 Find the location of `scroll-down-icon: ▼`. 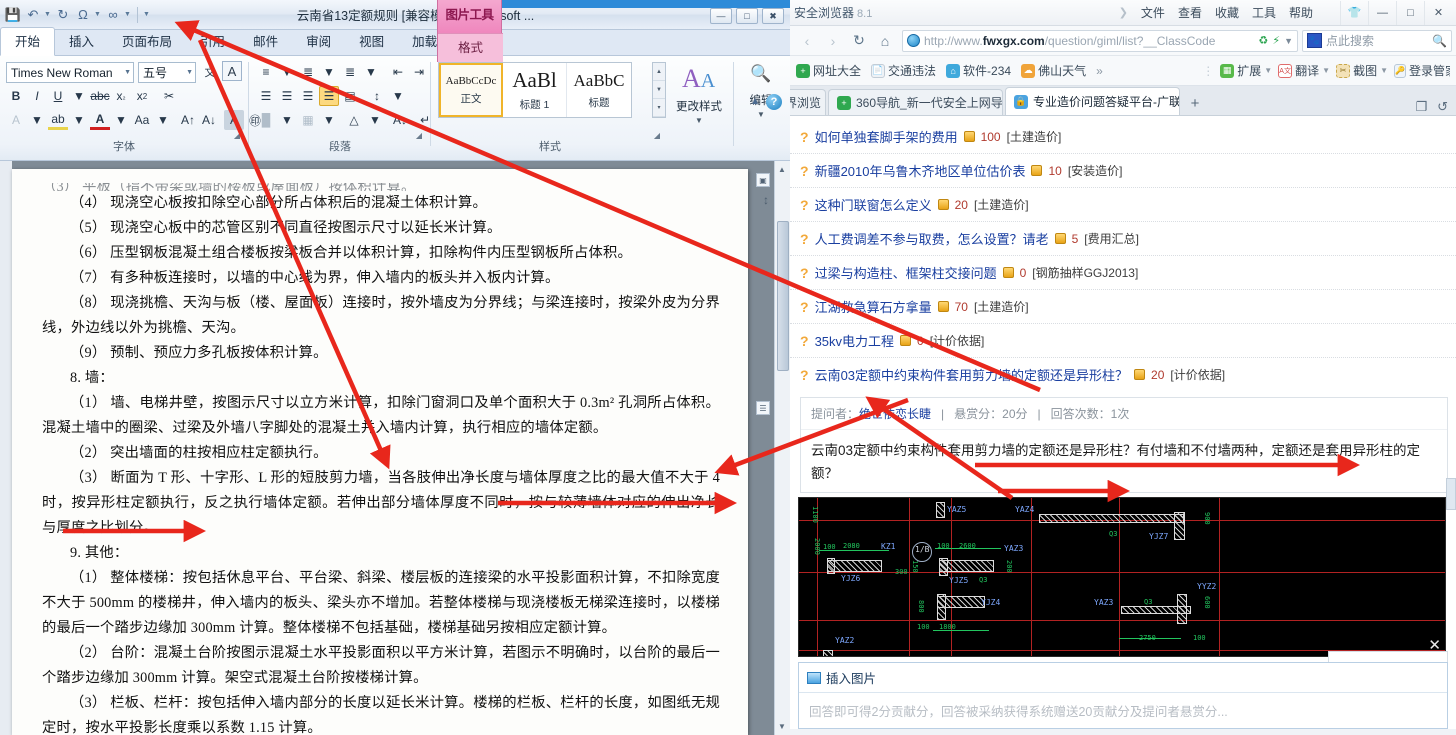

scroll-down-icon: ▼ is located at coordinates (659, 90).